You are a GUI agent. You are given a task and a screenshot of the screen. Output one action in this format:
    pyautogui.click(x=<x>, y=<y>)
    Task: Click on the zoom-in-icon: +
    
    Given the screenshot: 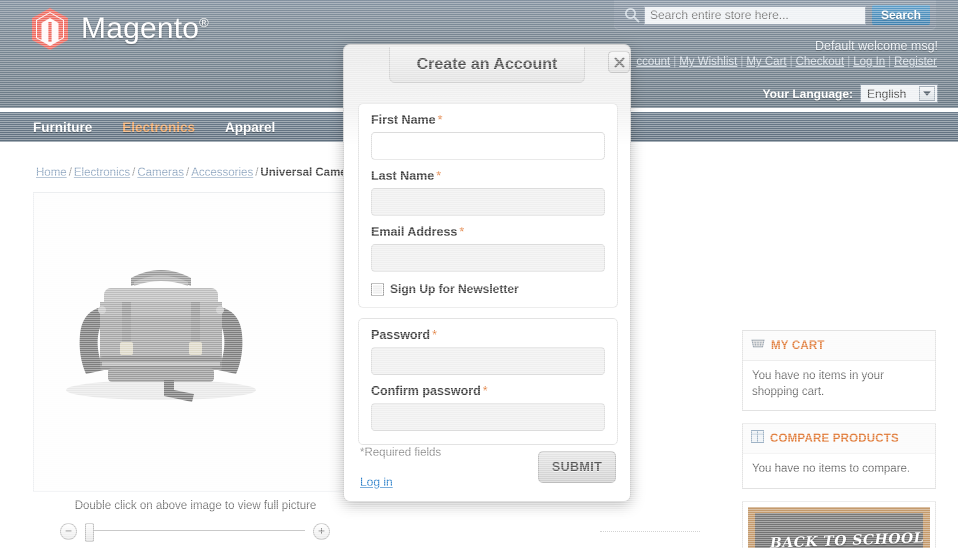 What is the action you would take?
    pyautogui.click(x=321, y=531)
    